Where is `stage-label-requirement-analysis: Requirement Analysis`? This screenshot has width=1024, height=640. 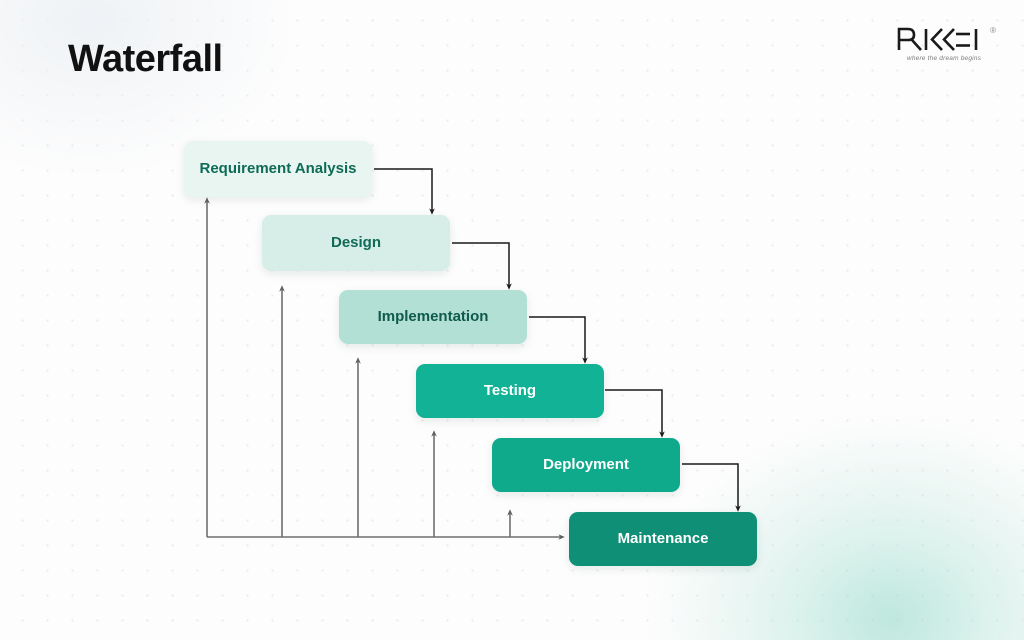 stage-label-requirement-analysis: Requirement Analysis is located at coordinates (278, 168).